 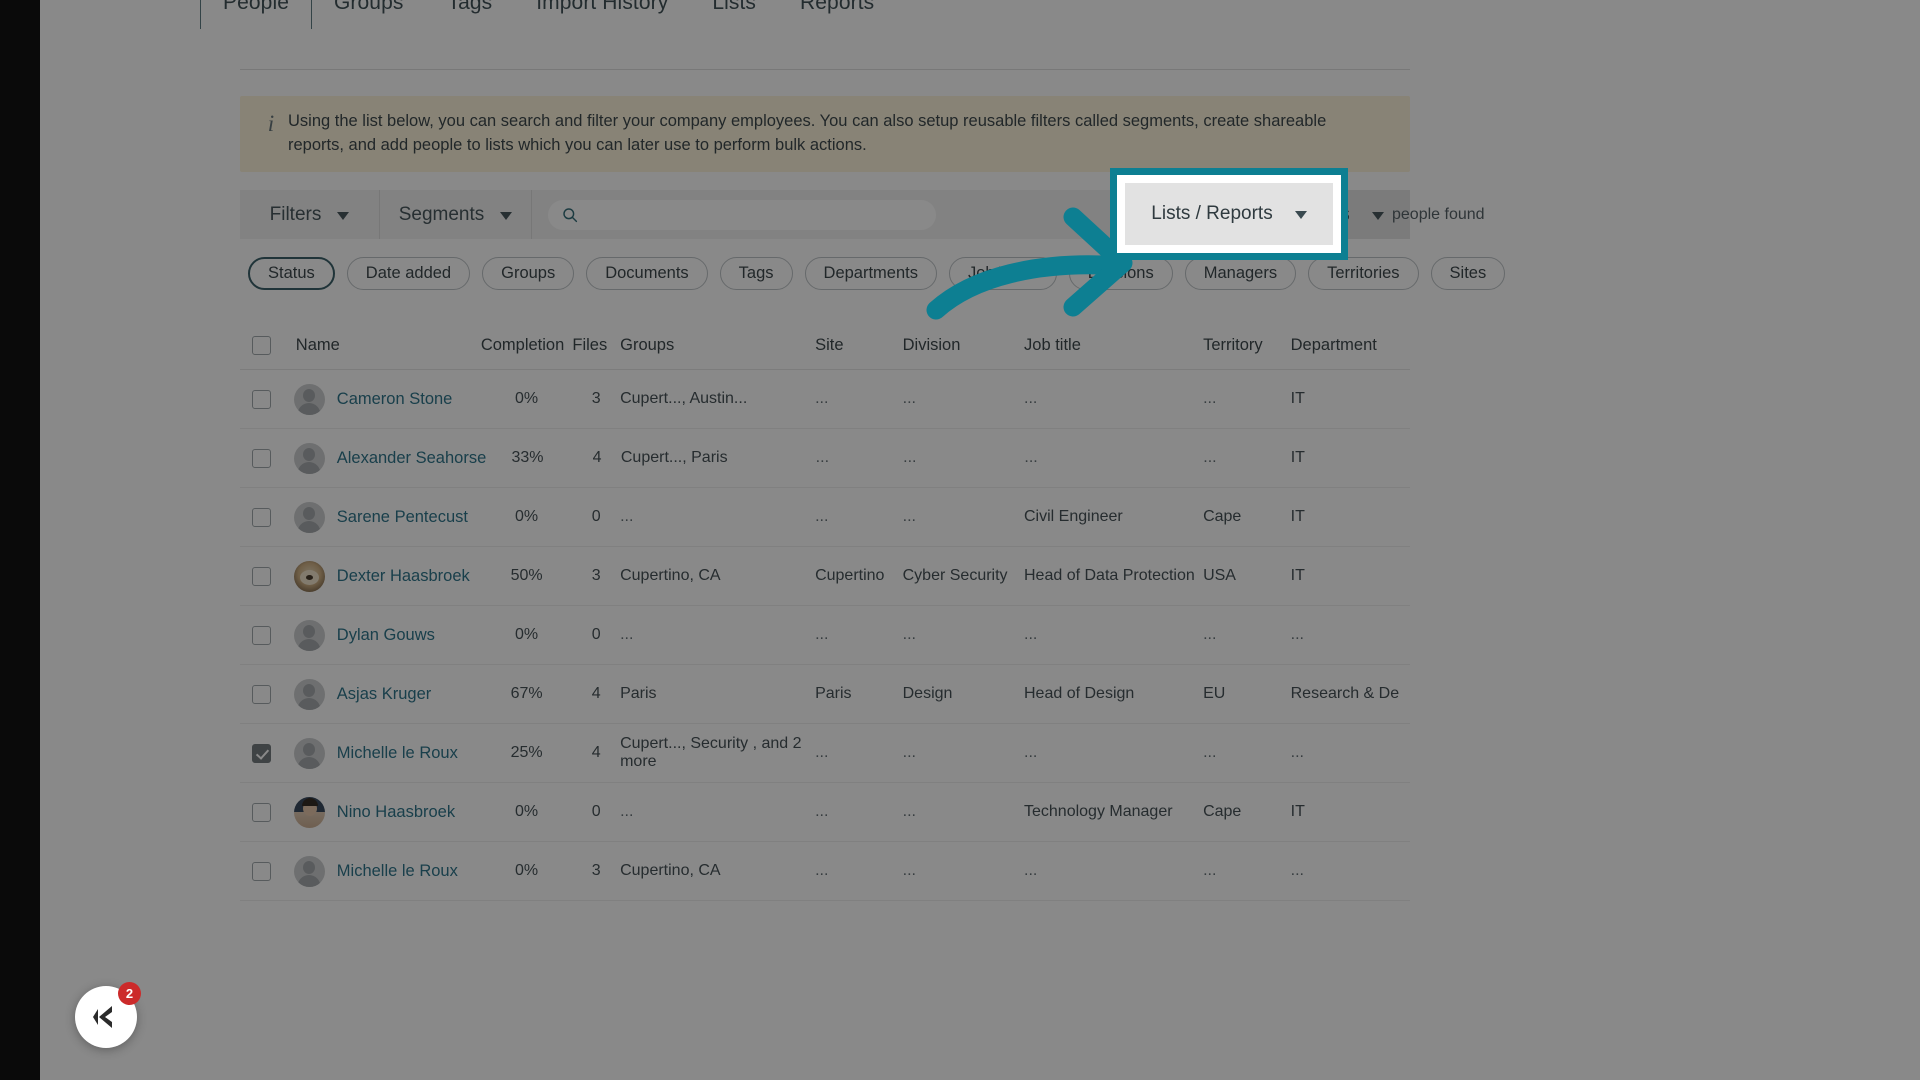 I want to click on tab-reports: Reports, so click(x=837, y=14).